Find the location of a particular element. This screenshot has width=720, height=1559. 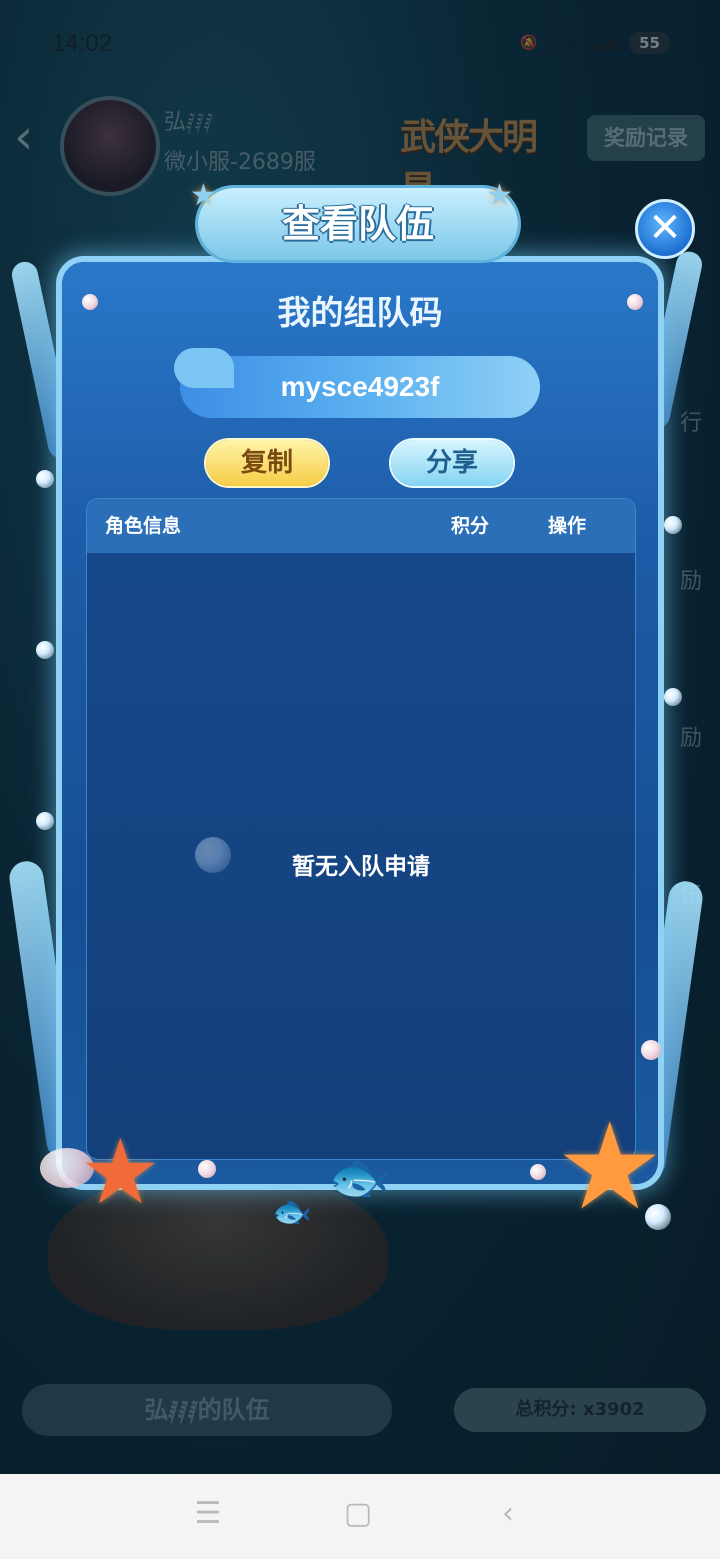

team-code-heading: 我的组队码 is located at coordinates (360, 312).